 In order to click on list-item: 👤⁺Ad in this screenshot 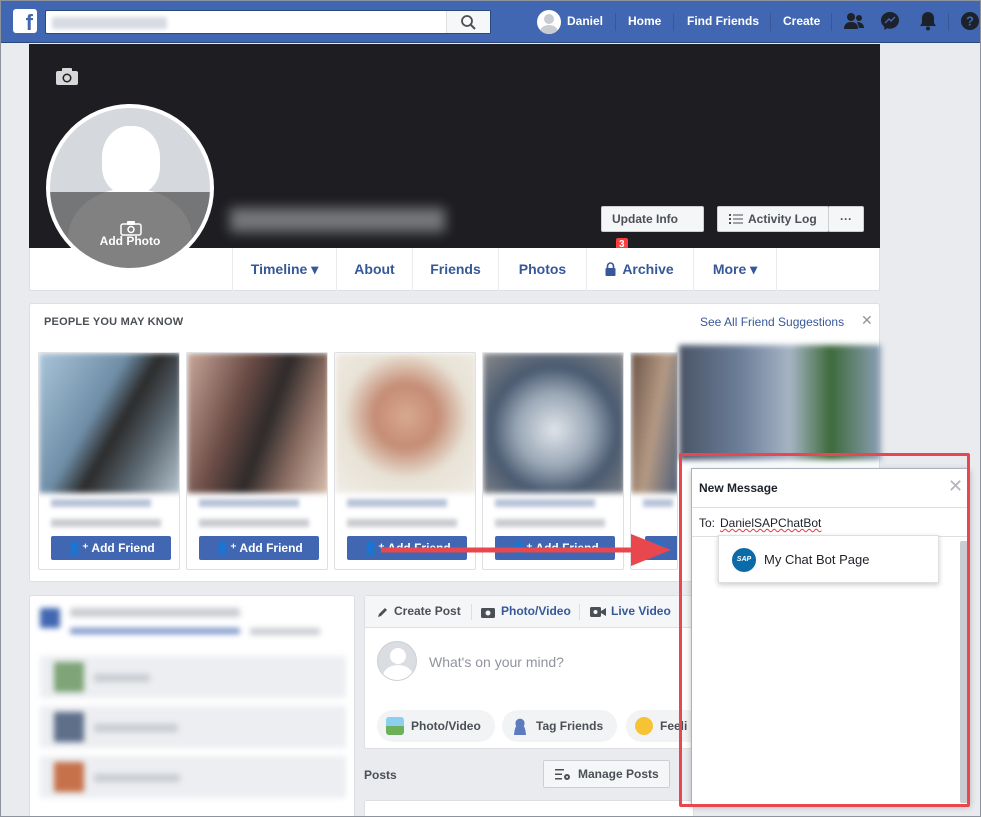, I will do `click(654, 461)`.